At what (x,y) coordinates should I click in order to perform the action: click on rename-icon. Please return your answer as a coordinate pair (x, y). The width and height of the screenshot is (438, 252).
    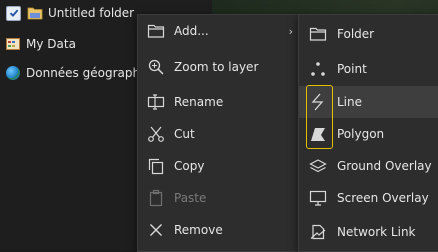
    Looking at the image, I should click on (156, 102).